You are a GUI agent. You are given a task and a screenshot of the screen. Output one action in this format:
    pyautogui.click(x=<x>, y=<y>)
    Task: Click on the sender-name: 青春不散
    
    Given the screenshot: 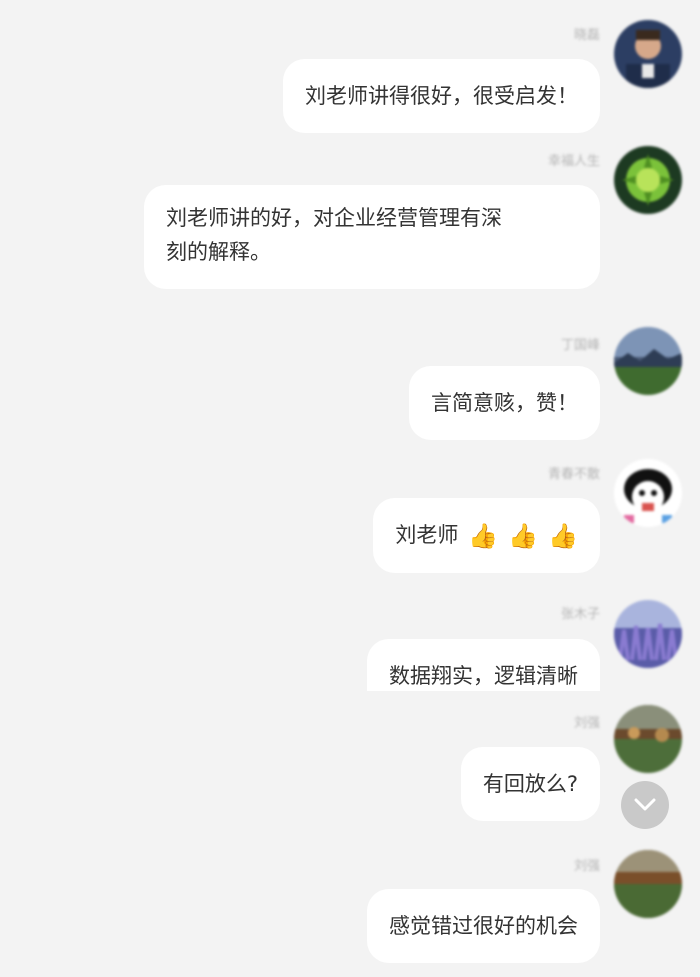 What is the action you would take?
    pyautogui.click(x=573, y=474)
    